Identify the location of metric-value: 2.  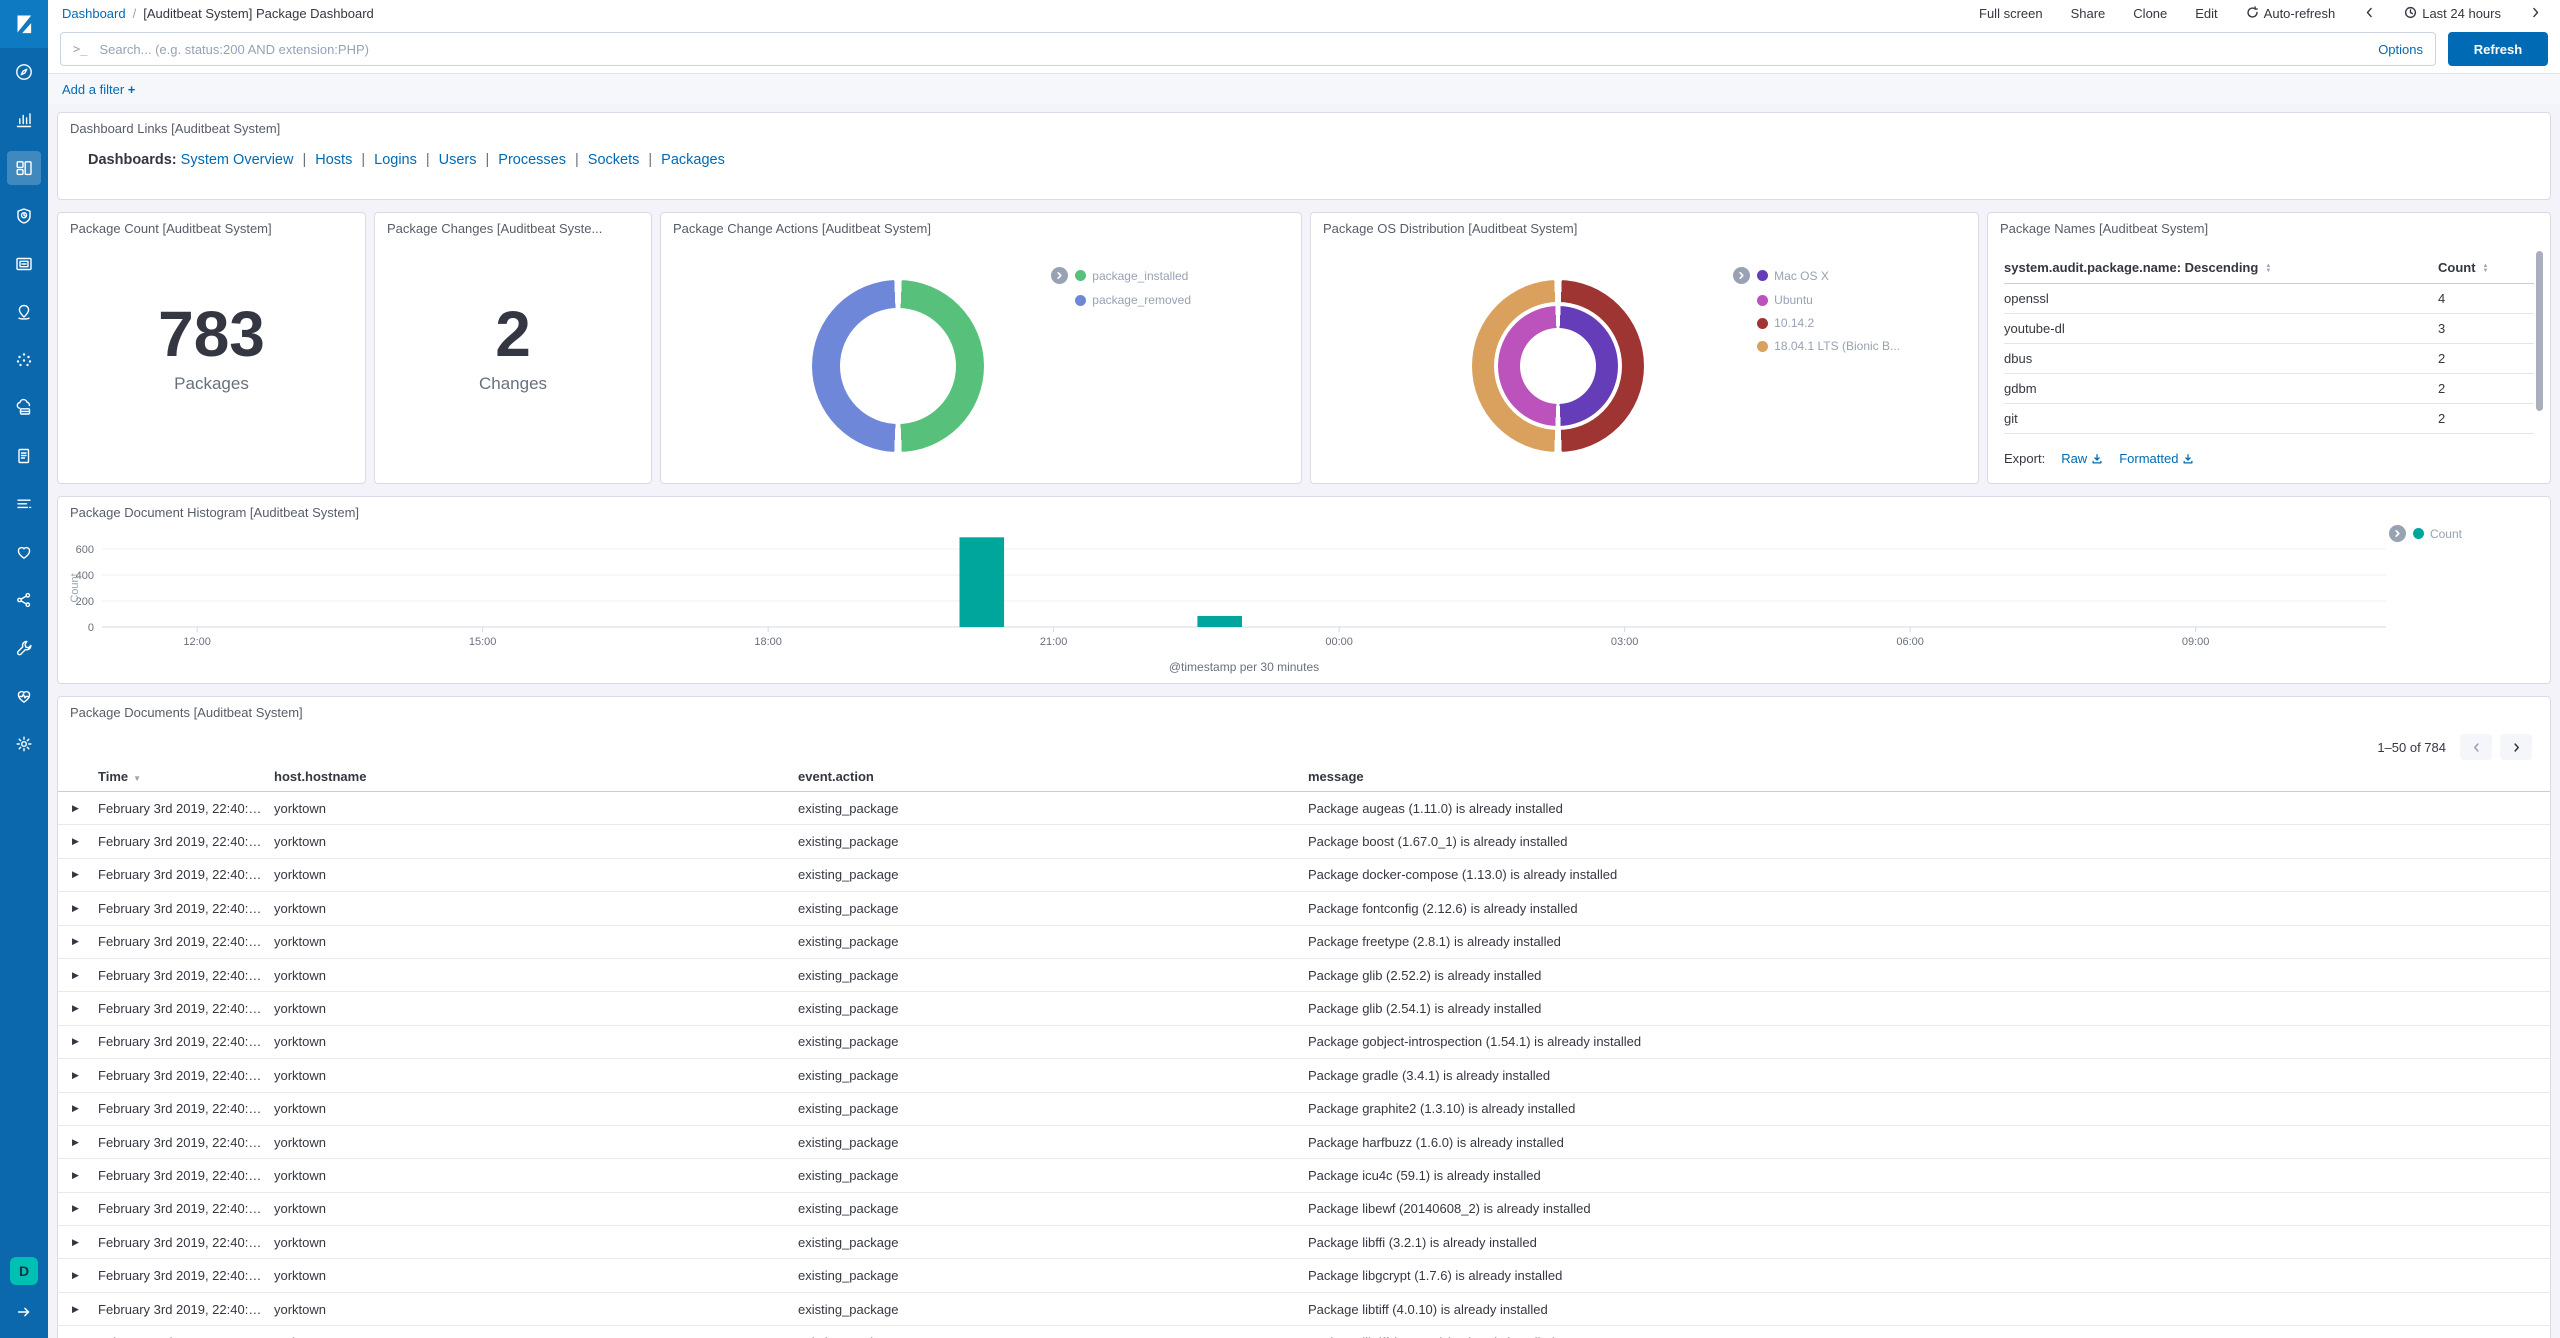
(513, 334).